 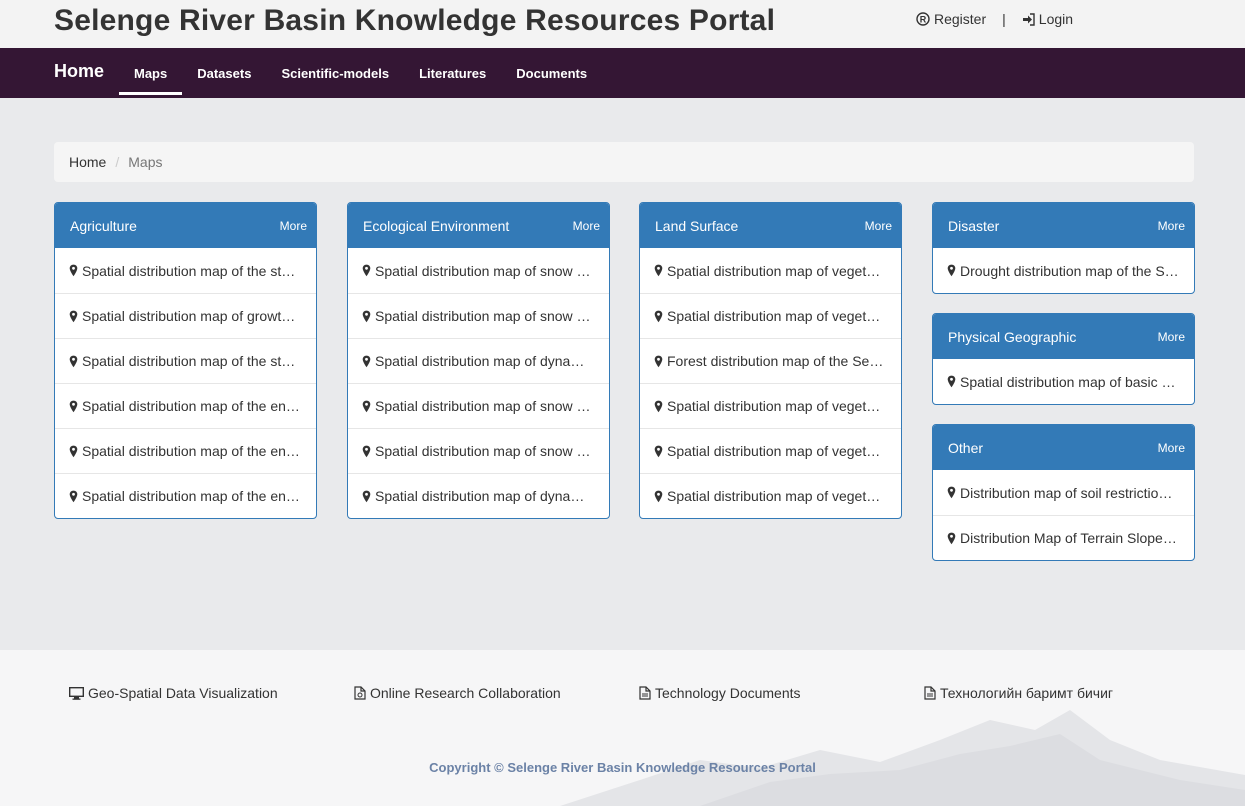 I want to click on footer-link-technology-documents-mn: Технологийн баримт бичиг, so click(x=1018, y=693).